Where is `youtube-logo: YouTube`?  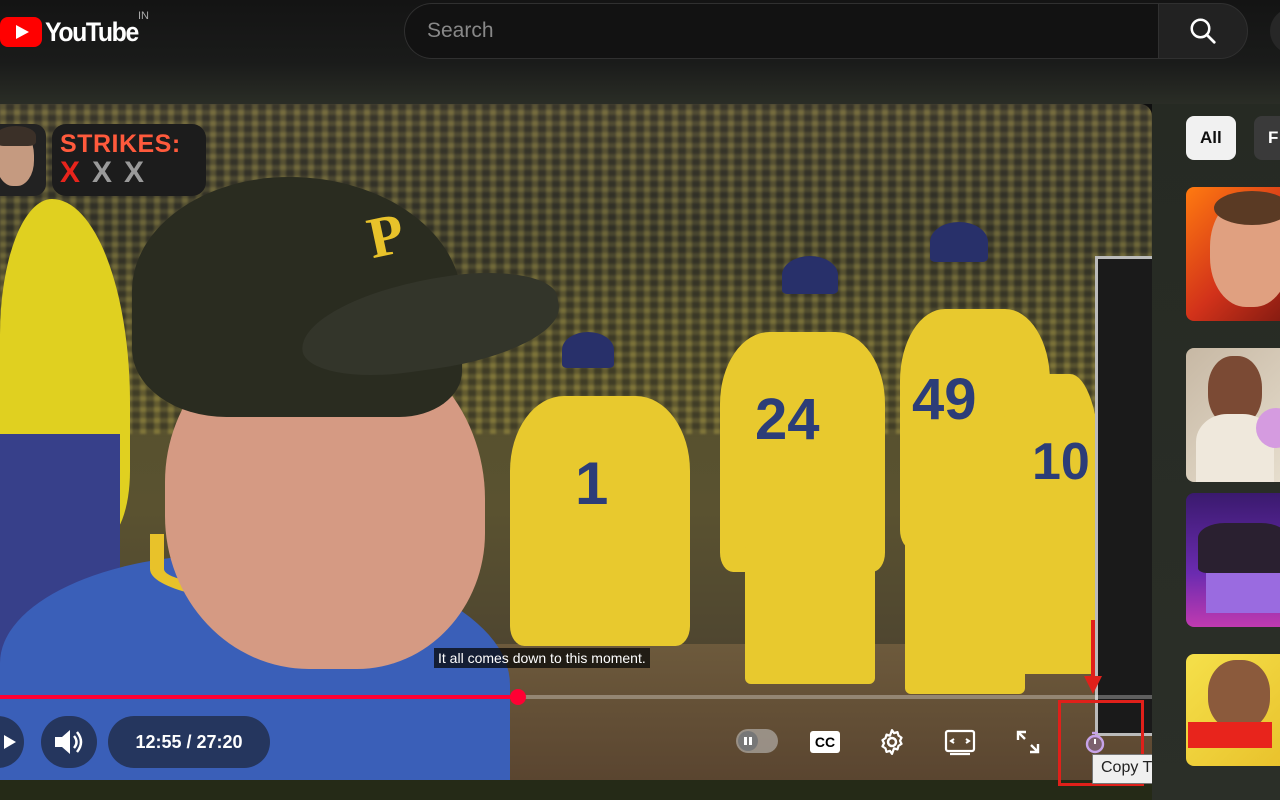
youtube-logo: YouTube is located at coordinates (73, 32).